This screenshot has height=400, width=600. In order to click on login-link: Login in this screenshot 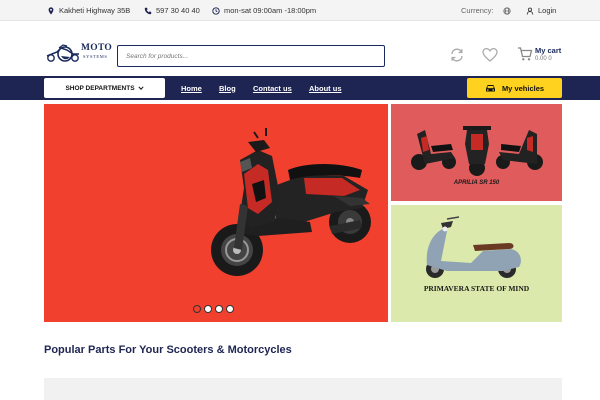, I will do `click(541, 10)`.